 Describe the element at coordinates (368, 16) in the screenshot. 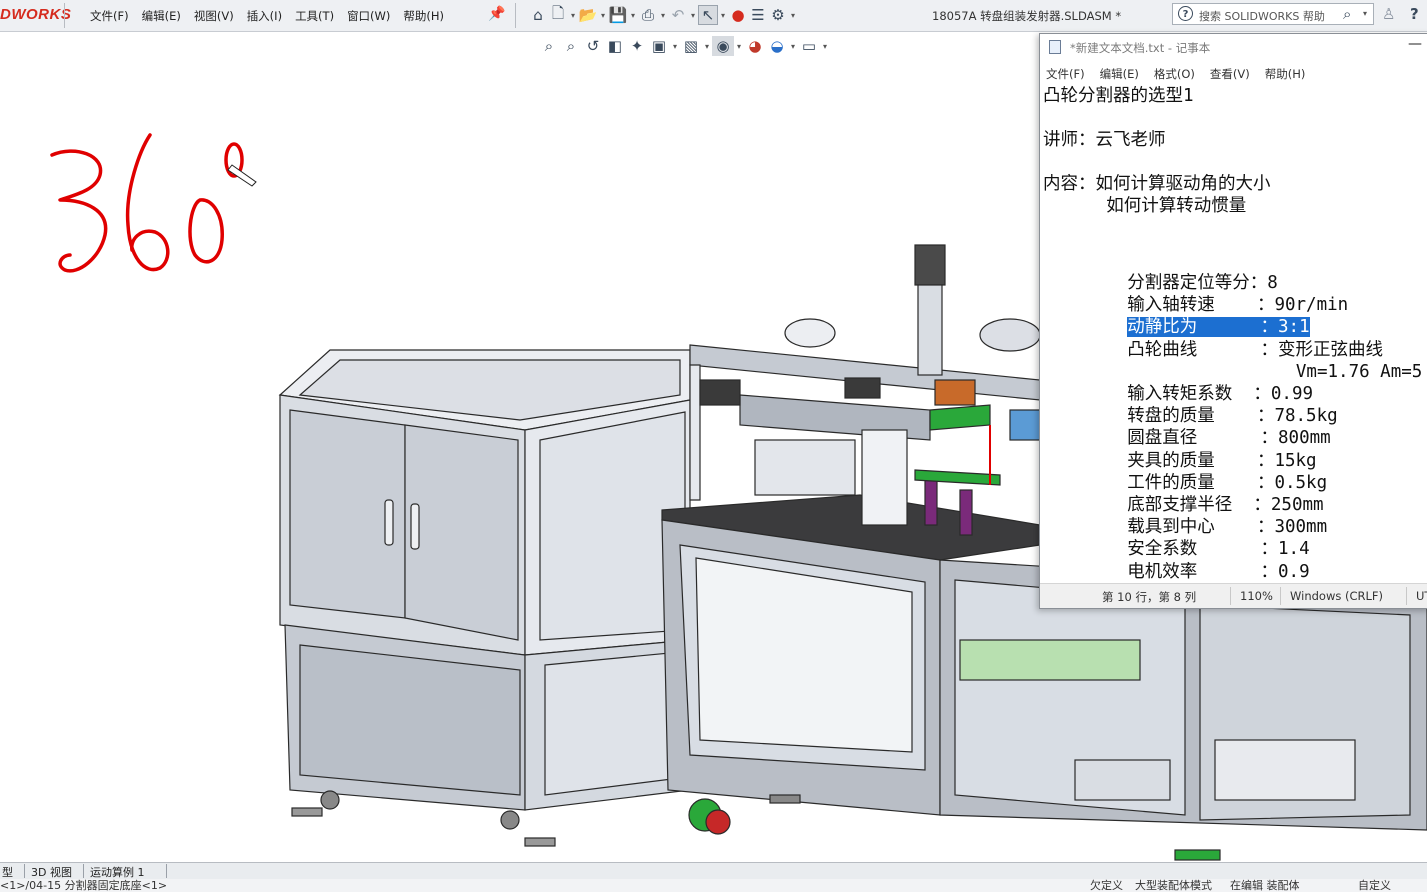

I see `menu-window: 窗口(W)` at that location.